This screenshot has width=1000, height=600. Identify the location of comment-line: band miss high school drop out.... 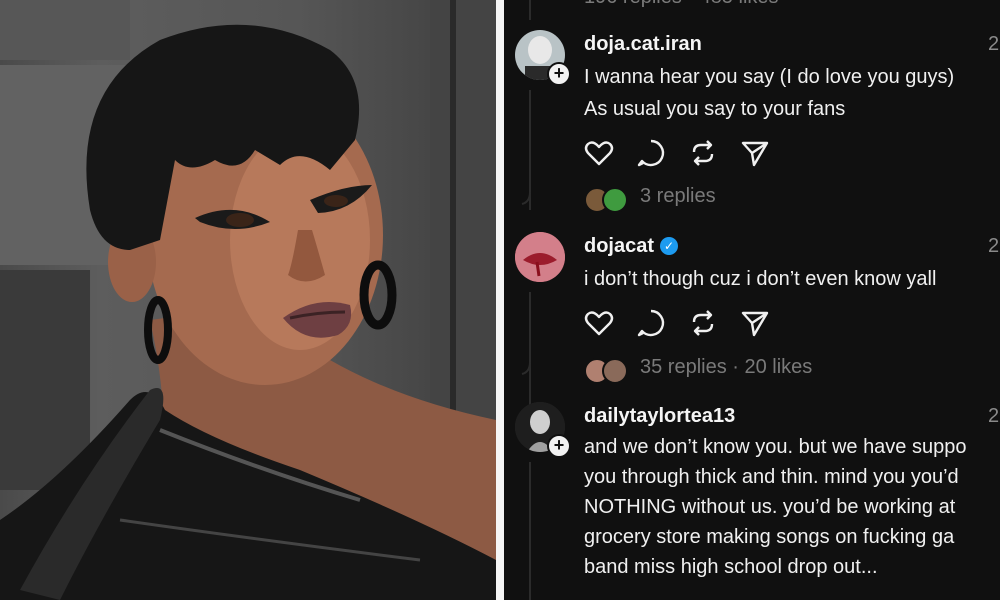
(731, 567).